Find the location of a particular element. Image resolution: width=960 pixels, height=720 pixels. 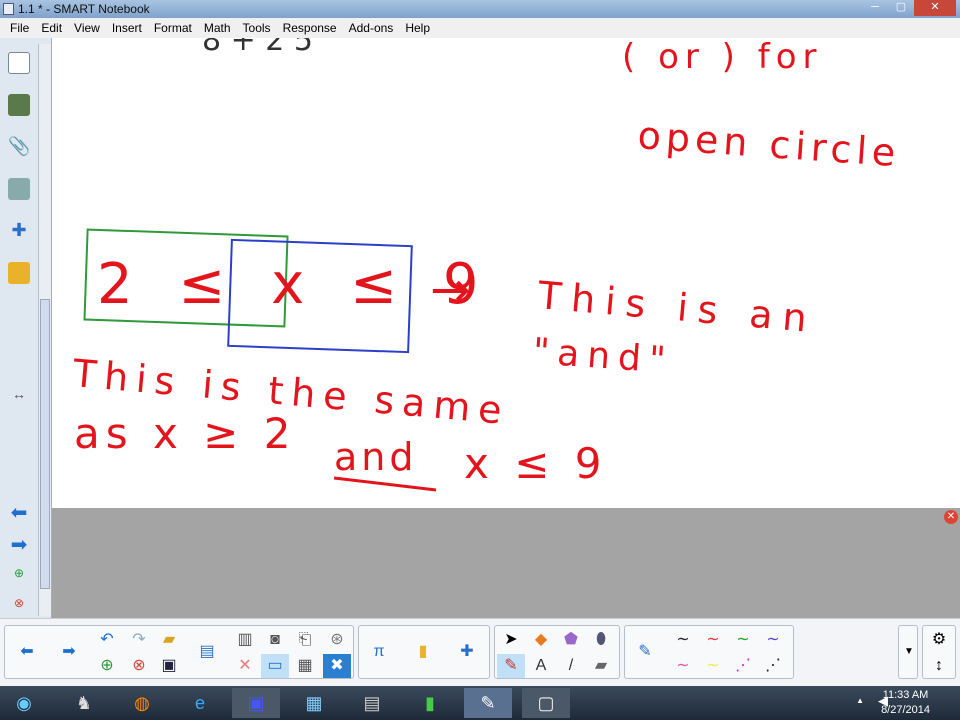

resize-handle-icon: ↔ is located at coordinates (19, 397).